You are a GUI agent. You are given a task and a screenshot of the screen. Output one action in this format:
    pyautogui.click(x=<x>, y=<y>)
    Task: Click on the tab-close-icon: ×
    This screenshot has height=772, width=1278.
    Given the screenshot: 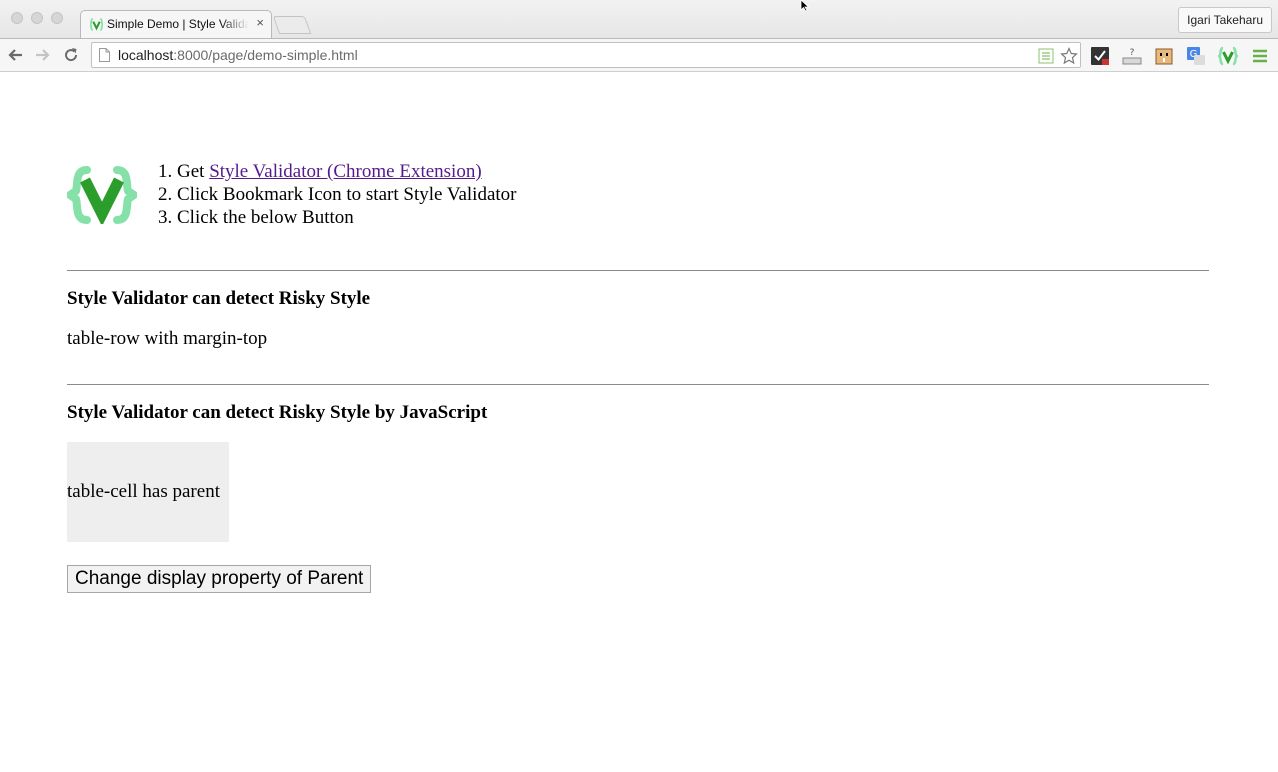 What is the action you would take?
    pyautogui.click(x=260, y=23)
    